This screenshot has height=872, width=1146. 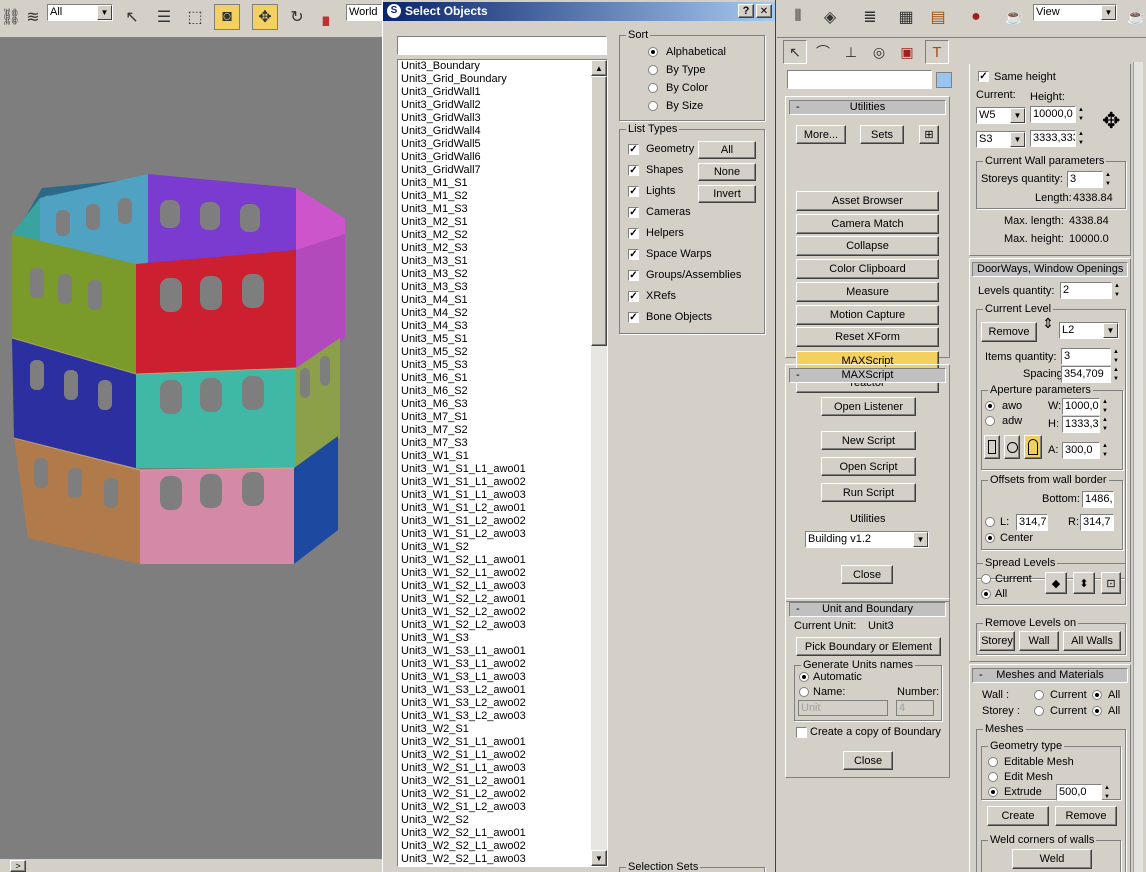 I want to click on display-tab-icon: ▣, so click(x=907, y=52).